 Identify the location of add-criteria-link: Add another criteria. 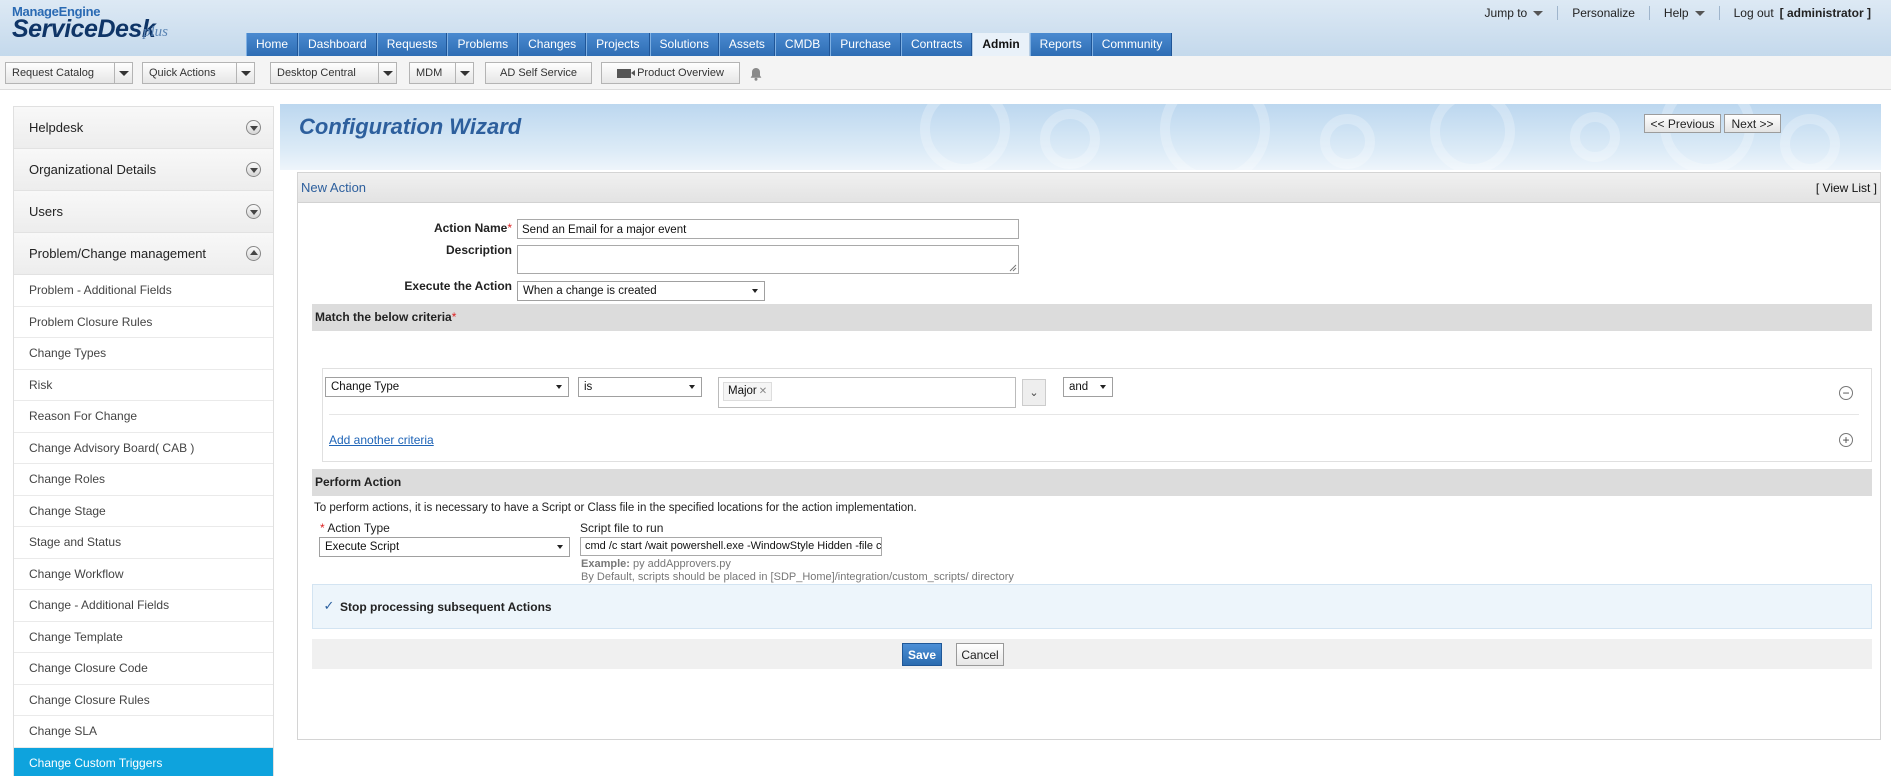
(381, 440).